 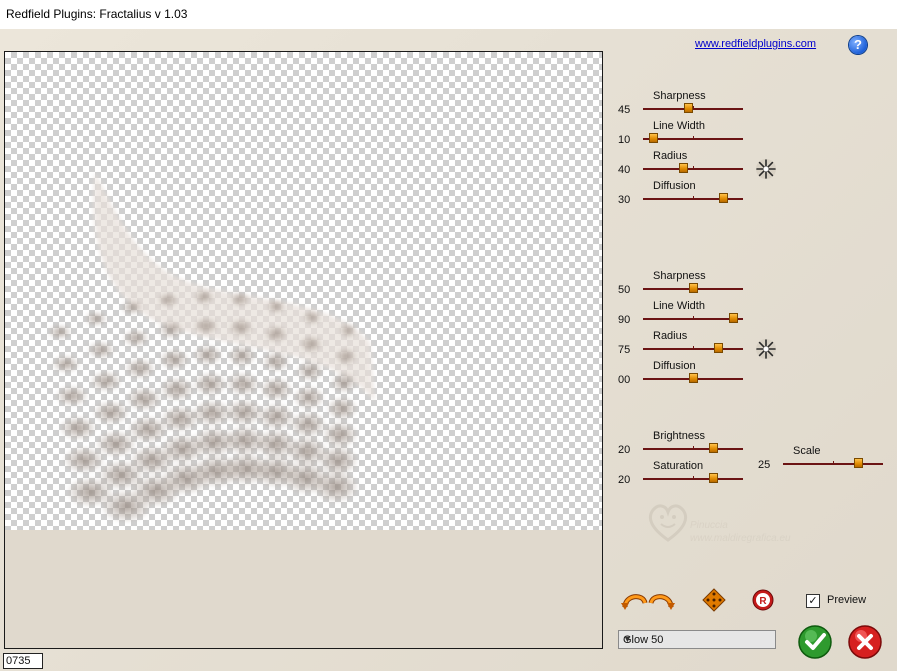 I want to click on slider-value: 20, so click(x=624, y=480).